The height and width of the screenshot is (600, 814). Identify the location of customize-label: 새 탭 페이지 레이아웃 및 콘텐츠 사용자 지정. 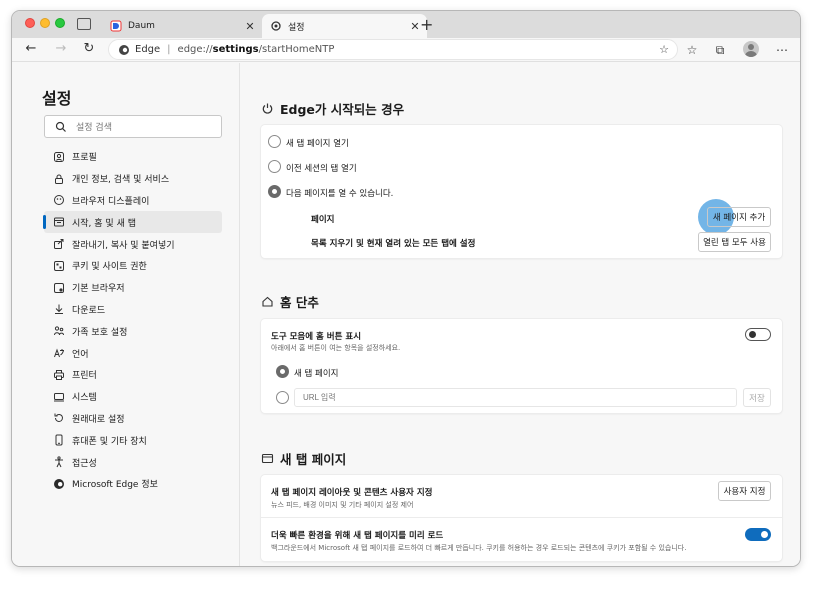
(352, 493).